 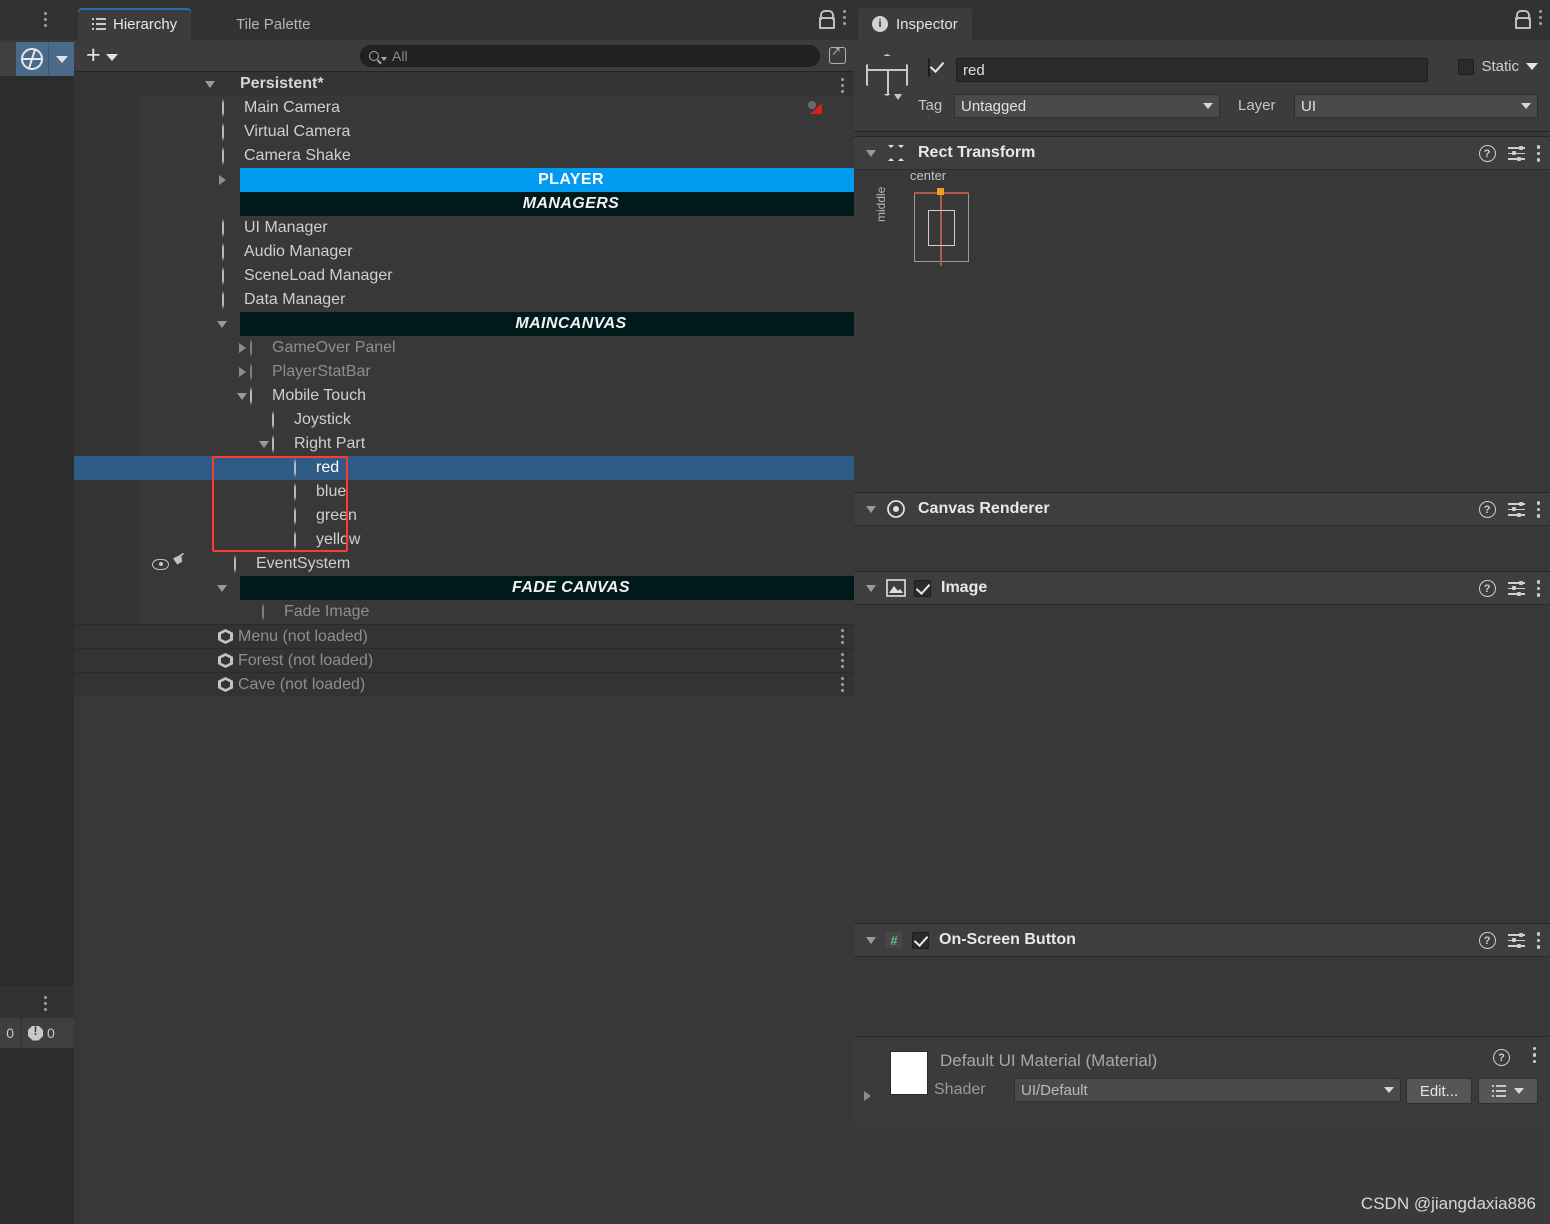 What do you see at coordinates (945, 229) in the screenshot?
I see `anchor-preset-widget: center middle` at bounding box center [945, 229].